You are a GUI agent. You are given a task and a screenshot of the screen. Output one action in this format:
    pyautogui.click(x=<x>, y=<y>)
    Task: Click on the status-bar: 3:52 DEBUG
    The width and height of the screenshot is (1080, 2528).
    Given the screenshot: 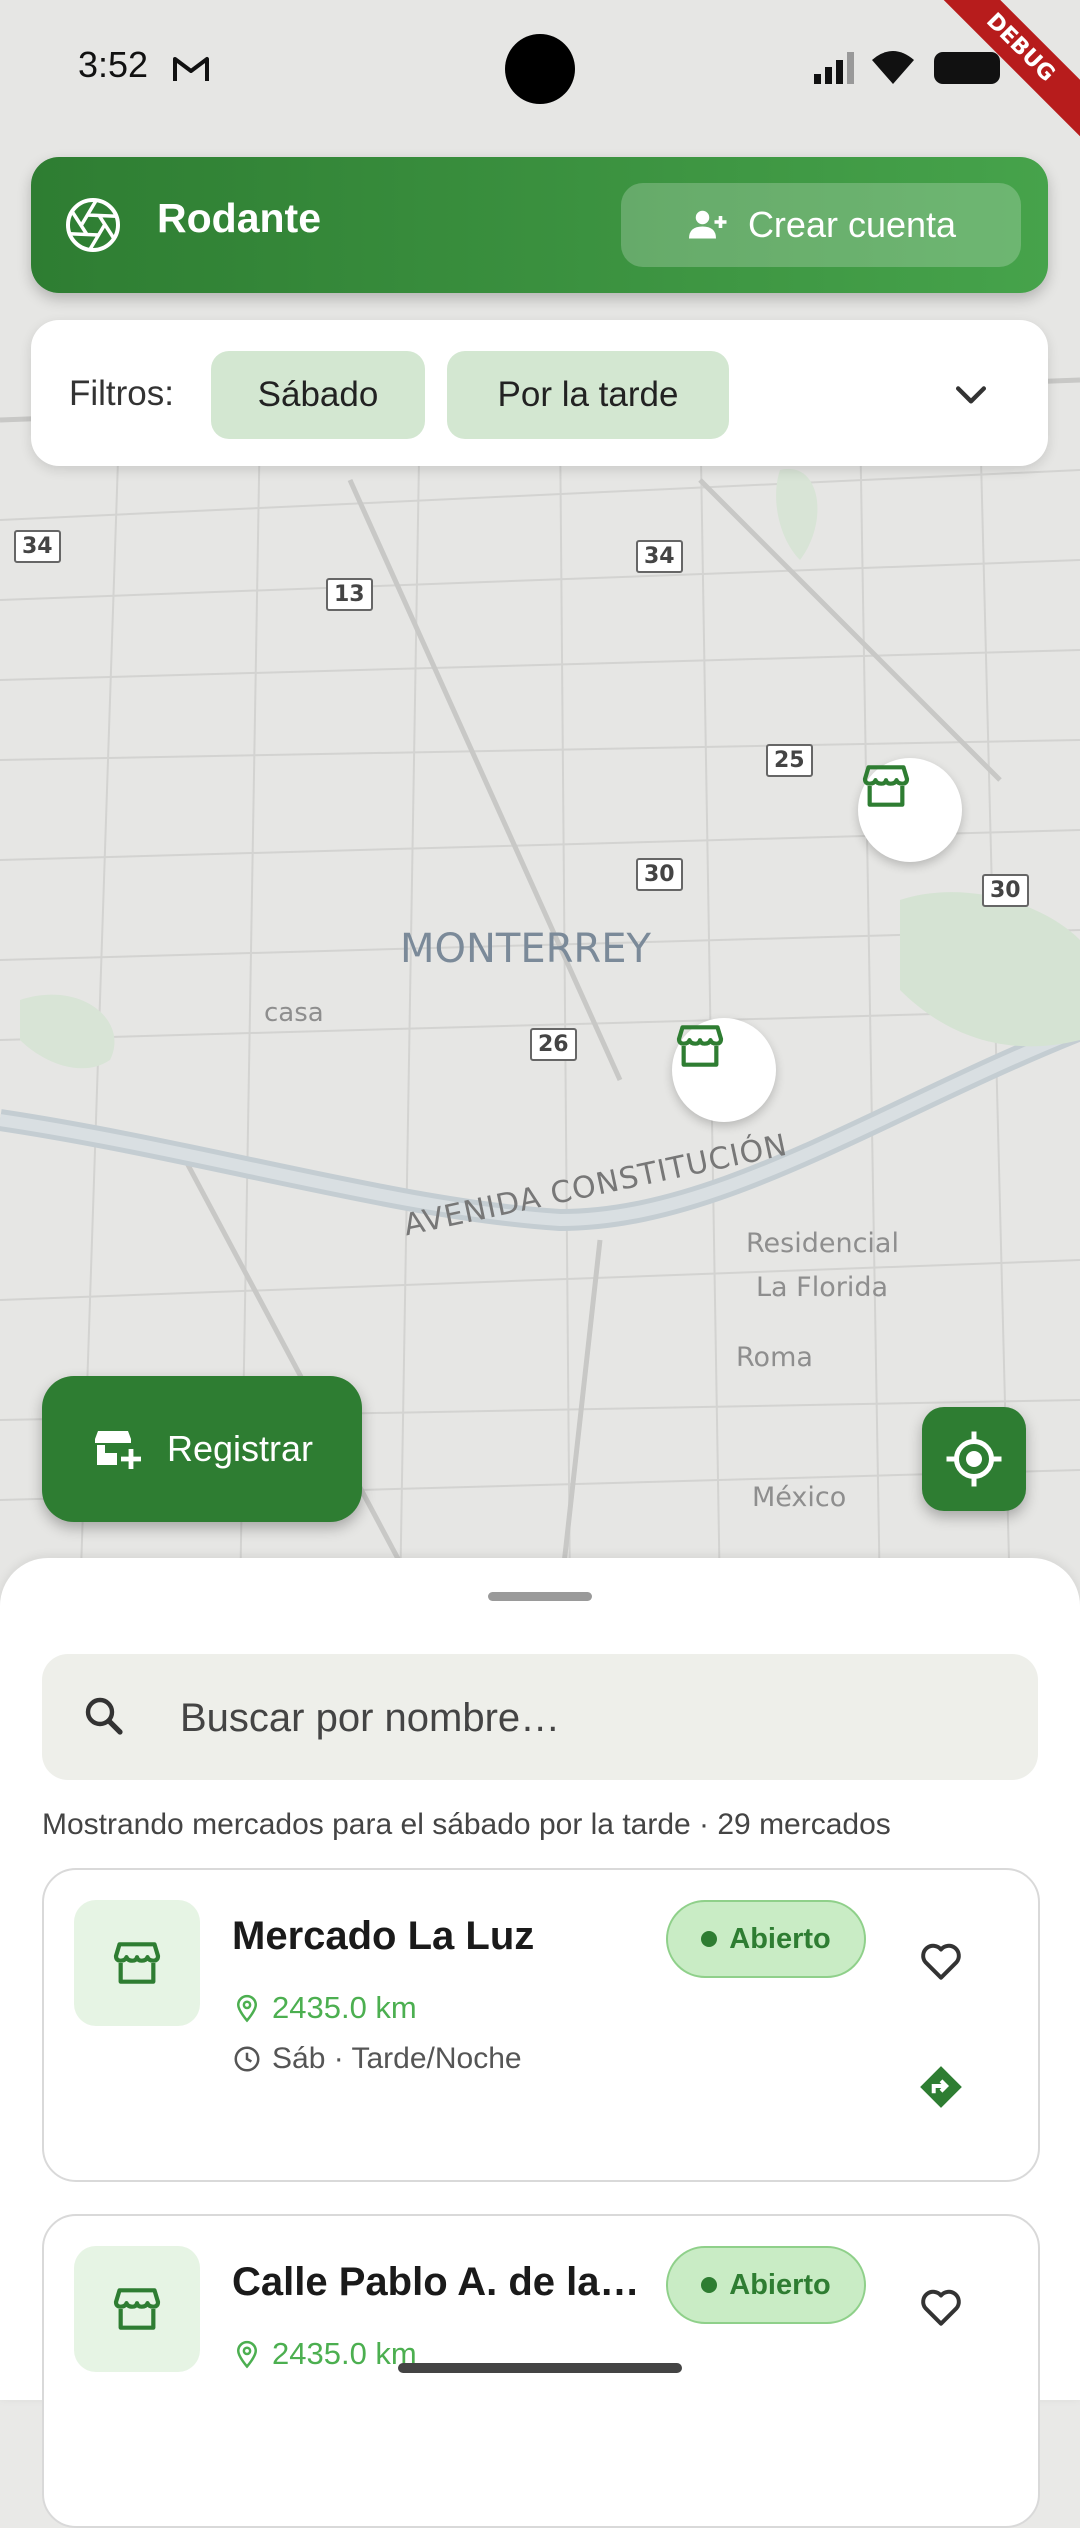 What is the action you would take?
    pyautogui.click(x=540, y=73)
    